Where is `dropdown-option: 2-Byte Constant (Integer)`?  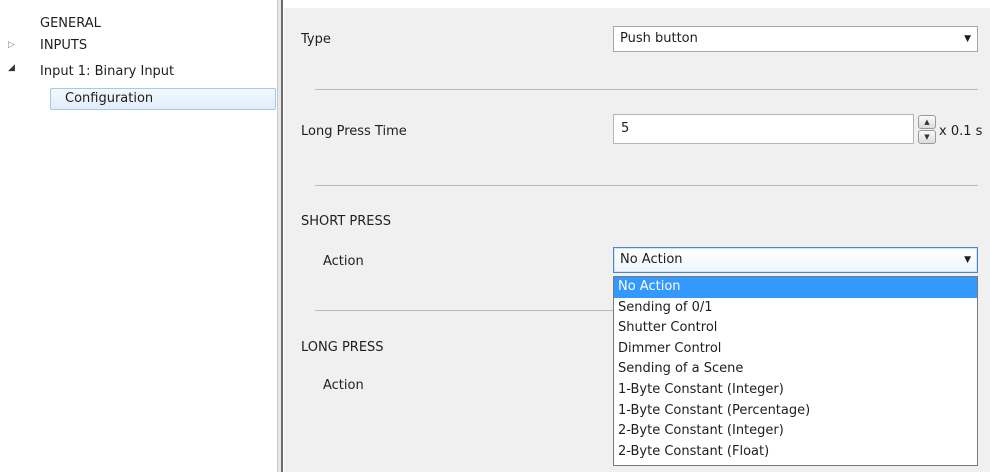
dropdown-option: 2-Byte Constant (Integer) is located at coordinates (795, 431).